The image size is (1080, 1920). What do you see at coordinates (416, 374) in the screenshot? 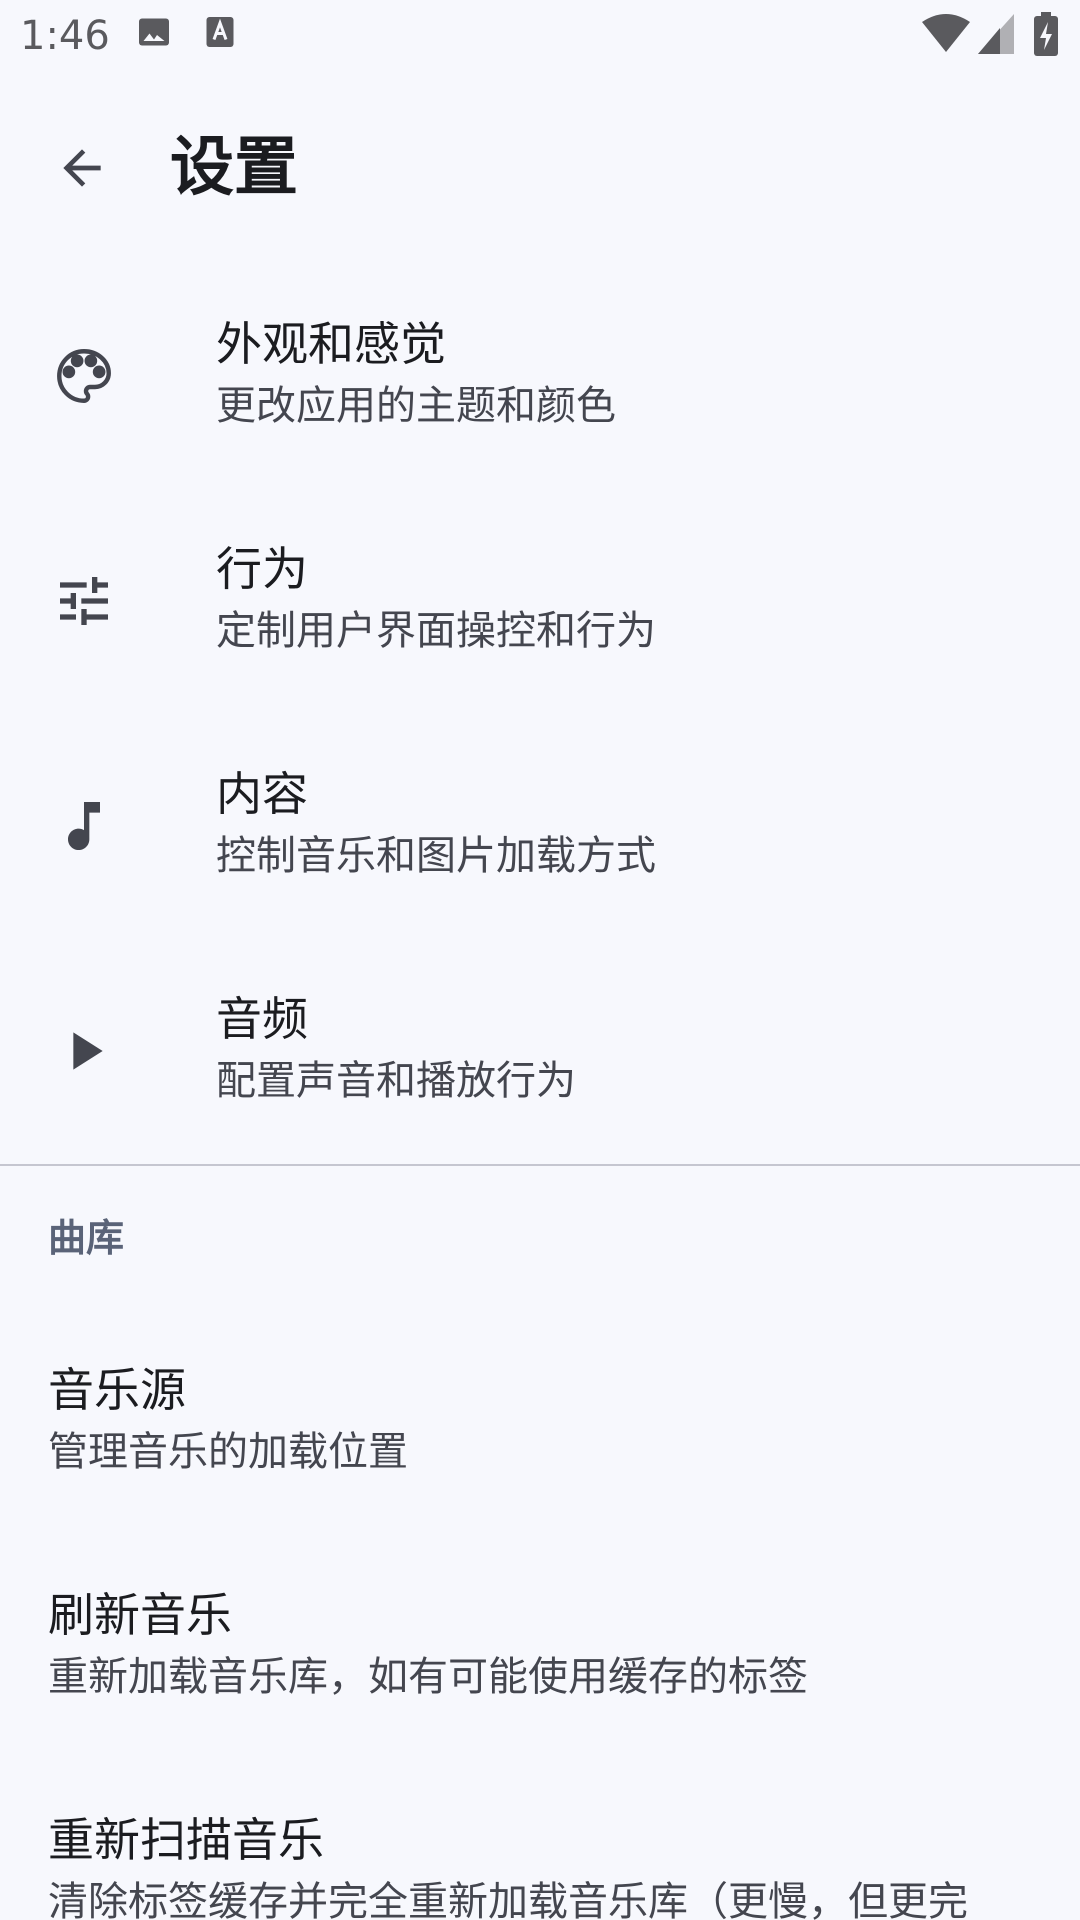
I see `settings-item-text: 外观和感觉 更改应用的主题和颜色` at bounding box center [416, 374].